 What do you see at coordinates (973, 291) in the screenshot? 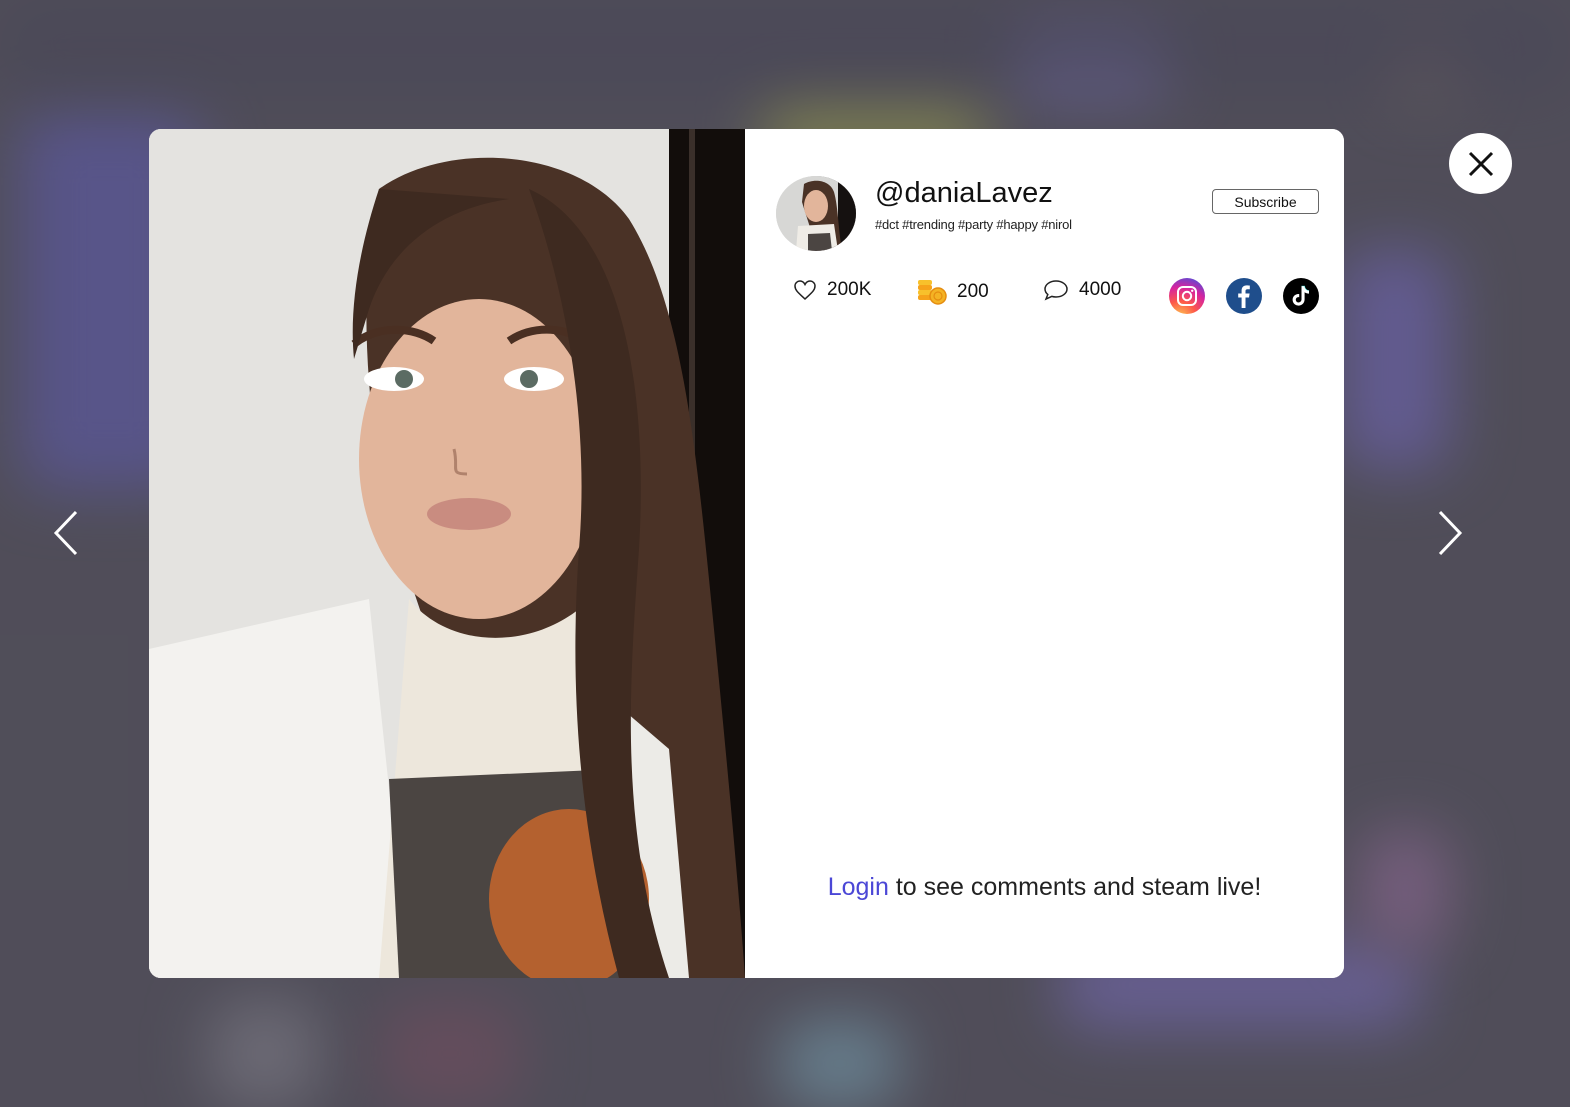
I see `coins-count: 200` at bounding box center [973, 291].